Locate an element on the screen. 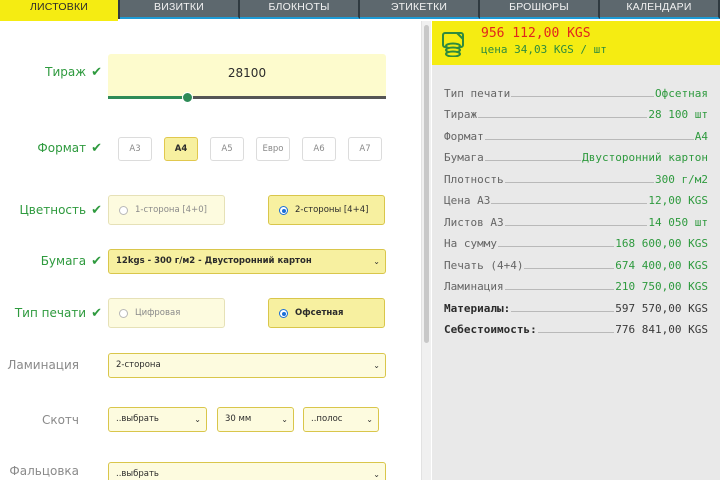  tape-type-select: ..выбрать ⌄ is located at coordinates (157, 419).